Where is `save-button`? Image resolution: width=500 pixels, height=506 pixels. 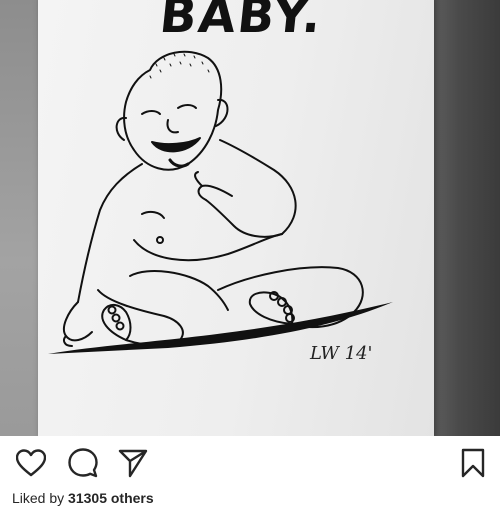
save-button is located at coordinates (473, 463).